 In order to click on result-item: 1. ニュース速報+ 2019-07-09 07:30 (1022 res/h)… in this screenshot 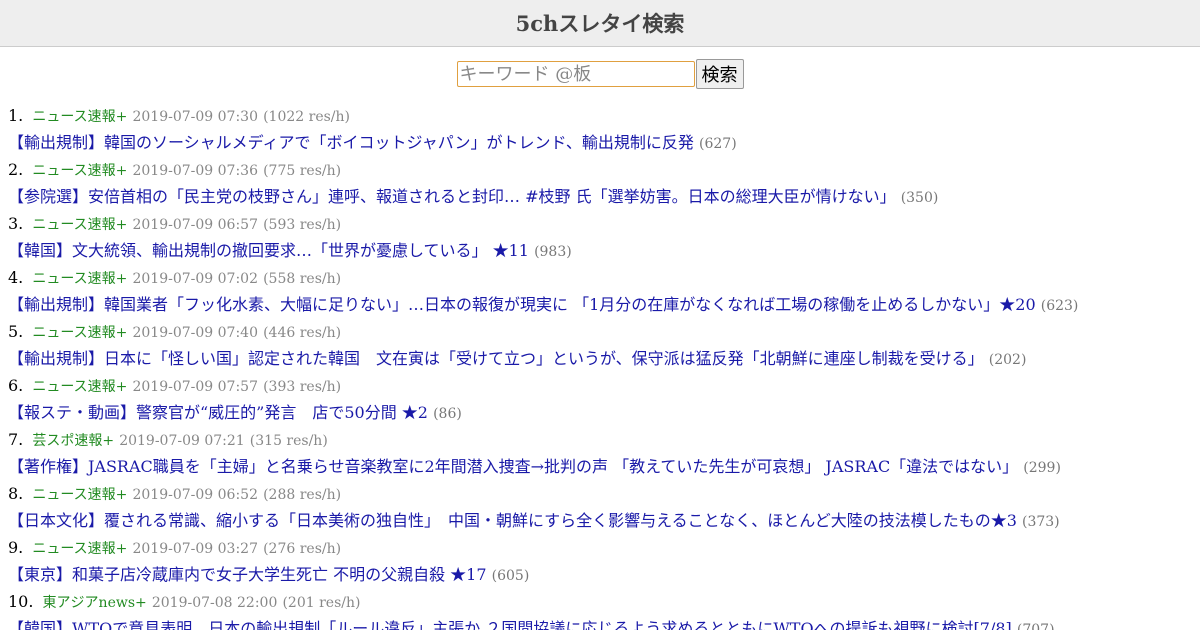, I will do `click(604, 130)`.